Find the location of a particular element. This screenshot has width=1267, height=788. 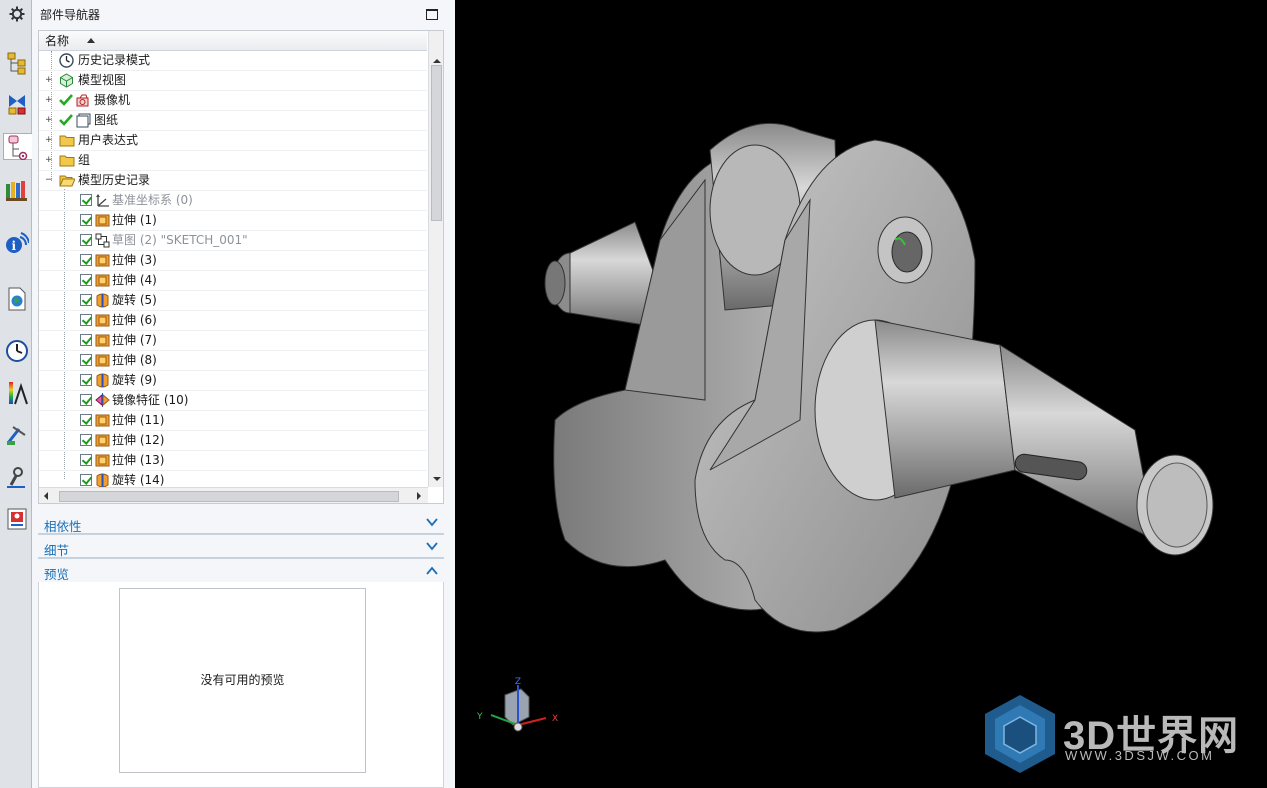

feature-row: 旋转 (5) is located at coordinates (233, 301).